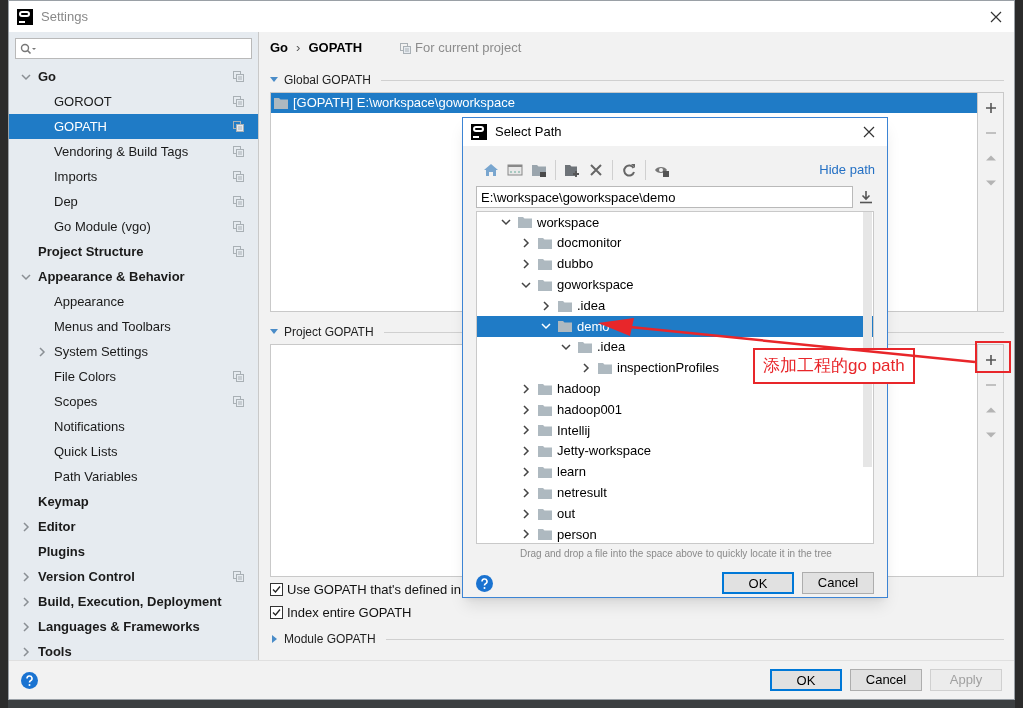  What do you see at coordinates (866, 197) in the screenshot?
I see `download-icon` at bounding box center [866, 197].